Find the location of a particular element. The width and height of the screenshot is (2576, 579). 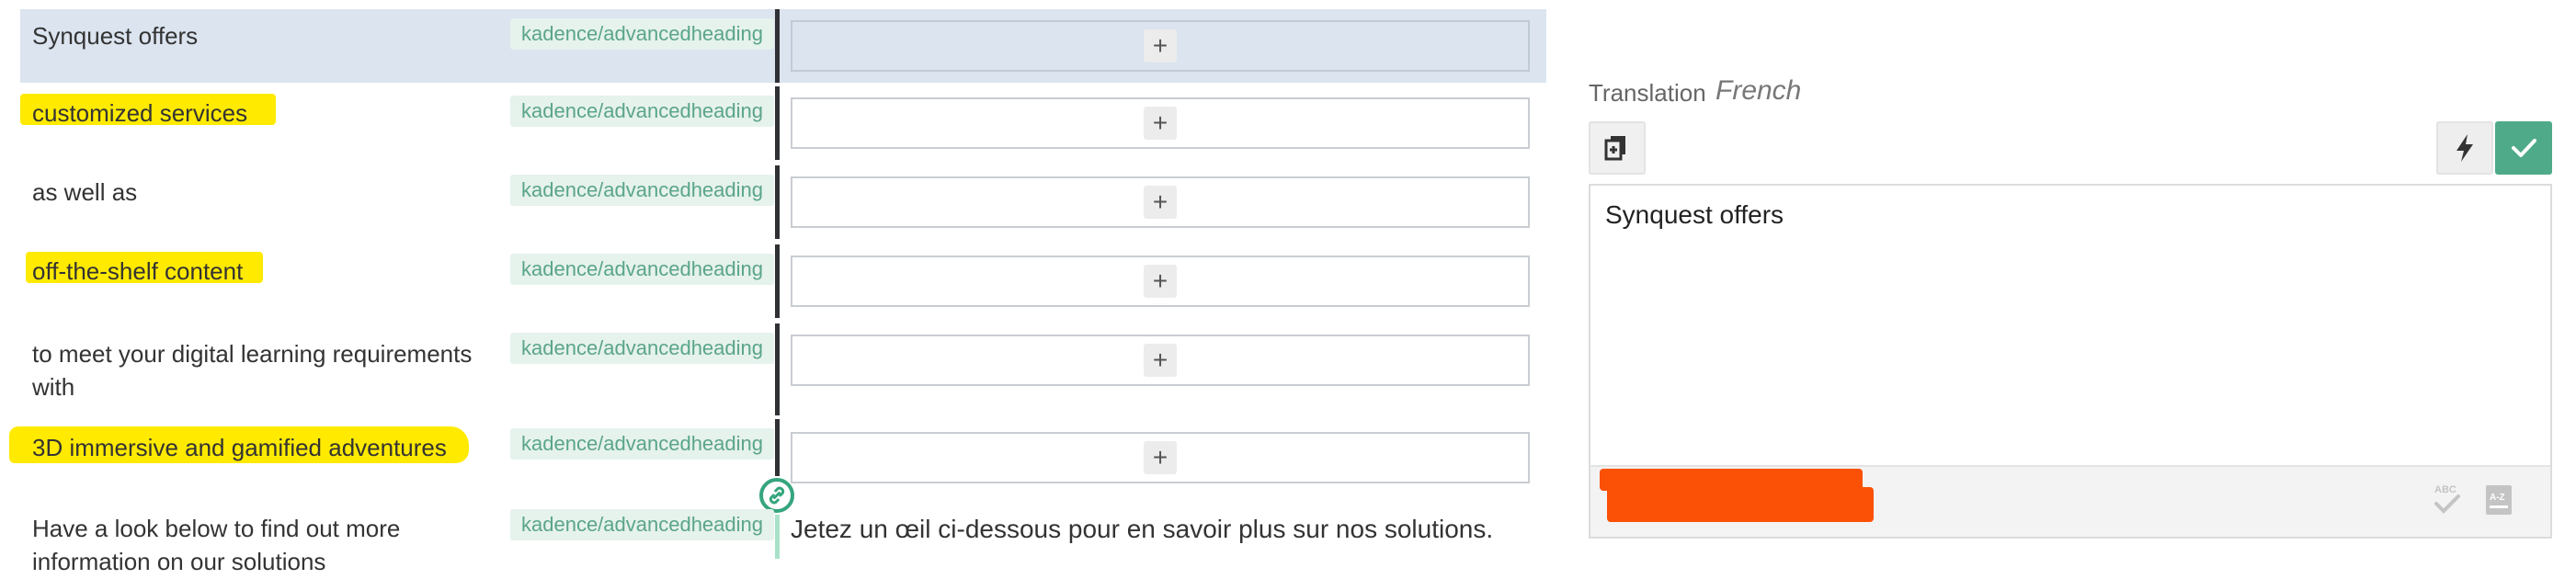

flash-icon is located at coordinates (2464, 148).